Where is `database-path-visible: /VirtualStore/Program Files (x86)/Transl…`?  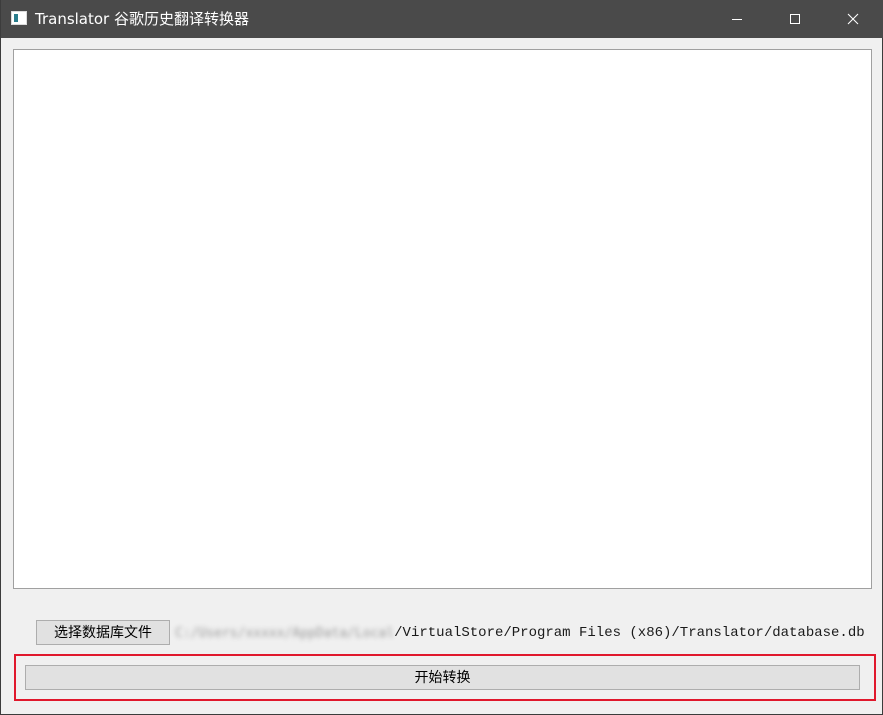
database-path-visible: /VirtualStore/Program Files (x86)/Transl… is located at coordinates (629, 633).